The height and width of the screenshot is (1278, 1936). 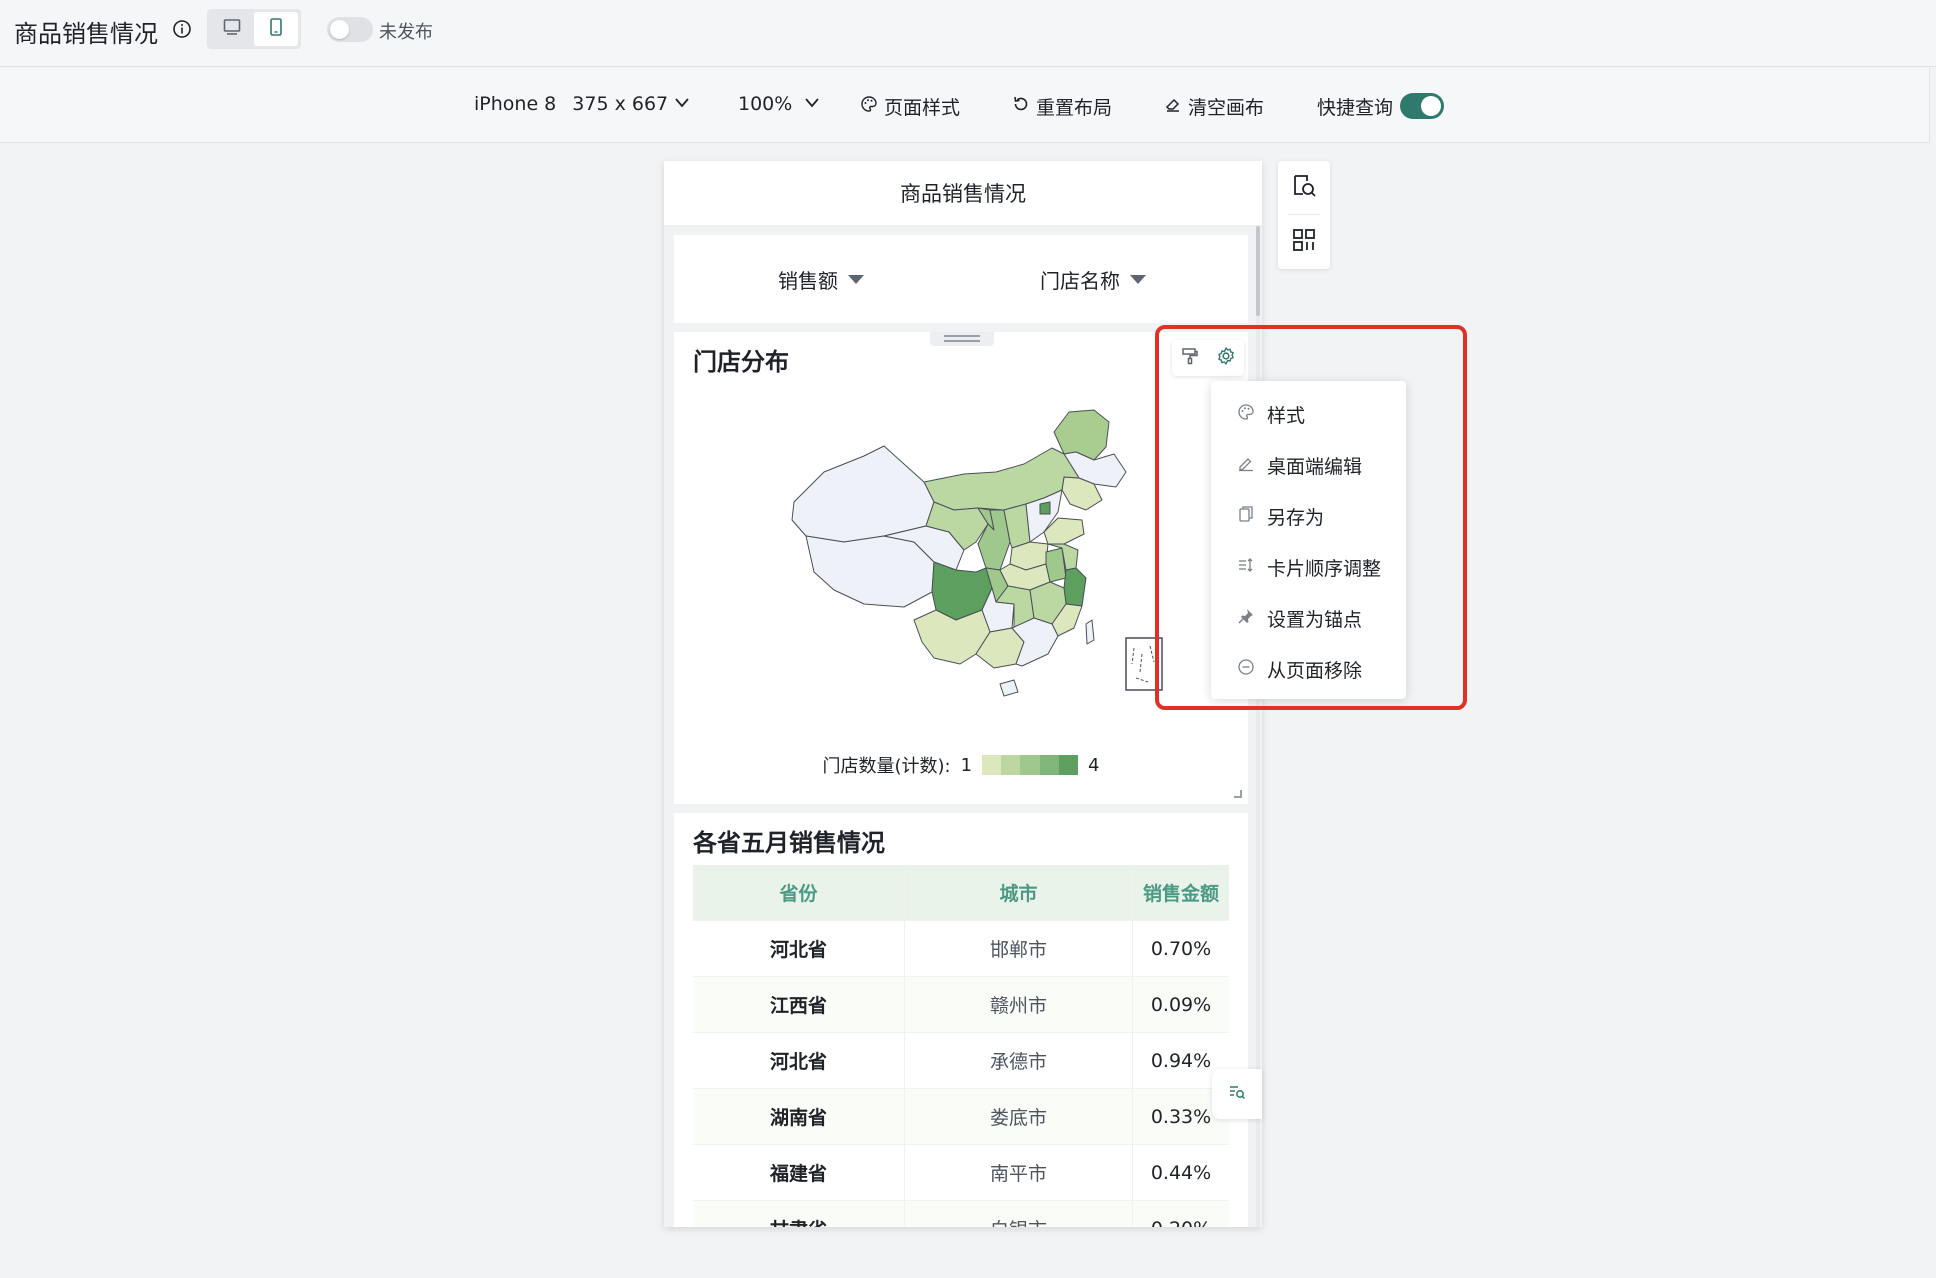 What do you see at coordinates (1315, 671) in the screenshot?
I see `menu-item-label: 从页面移除` at bounding box center [1315, 671].